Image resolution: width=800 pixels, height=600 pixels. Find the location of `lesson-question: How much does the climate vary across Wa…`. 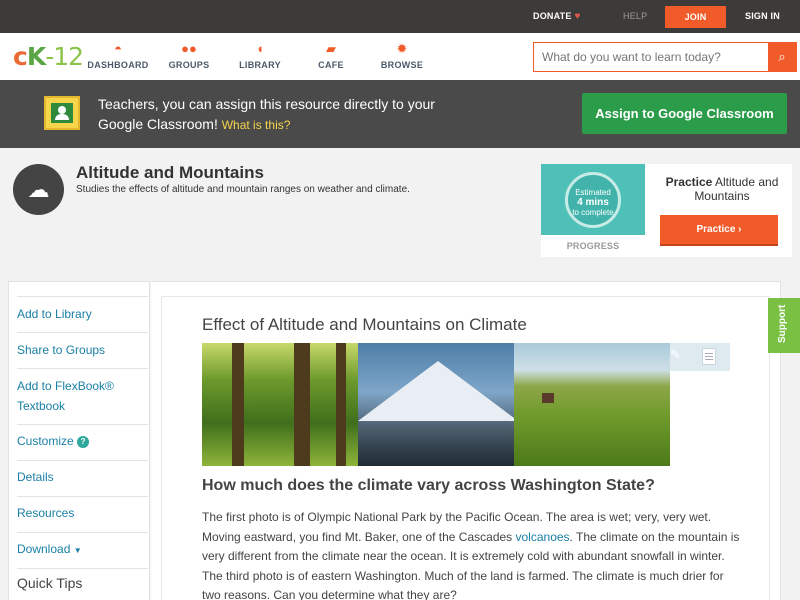

lesson-question: How much does the climate vary across Wa… is located at coordinates (428, 485).